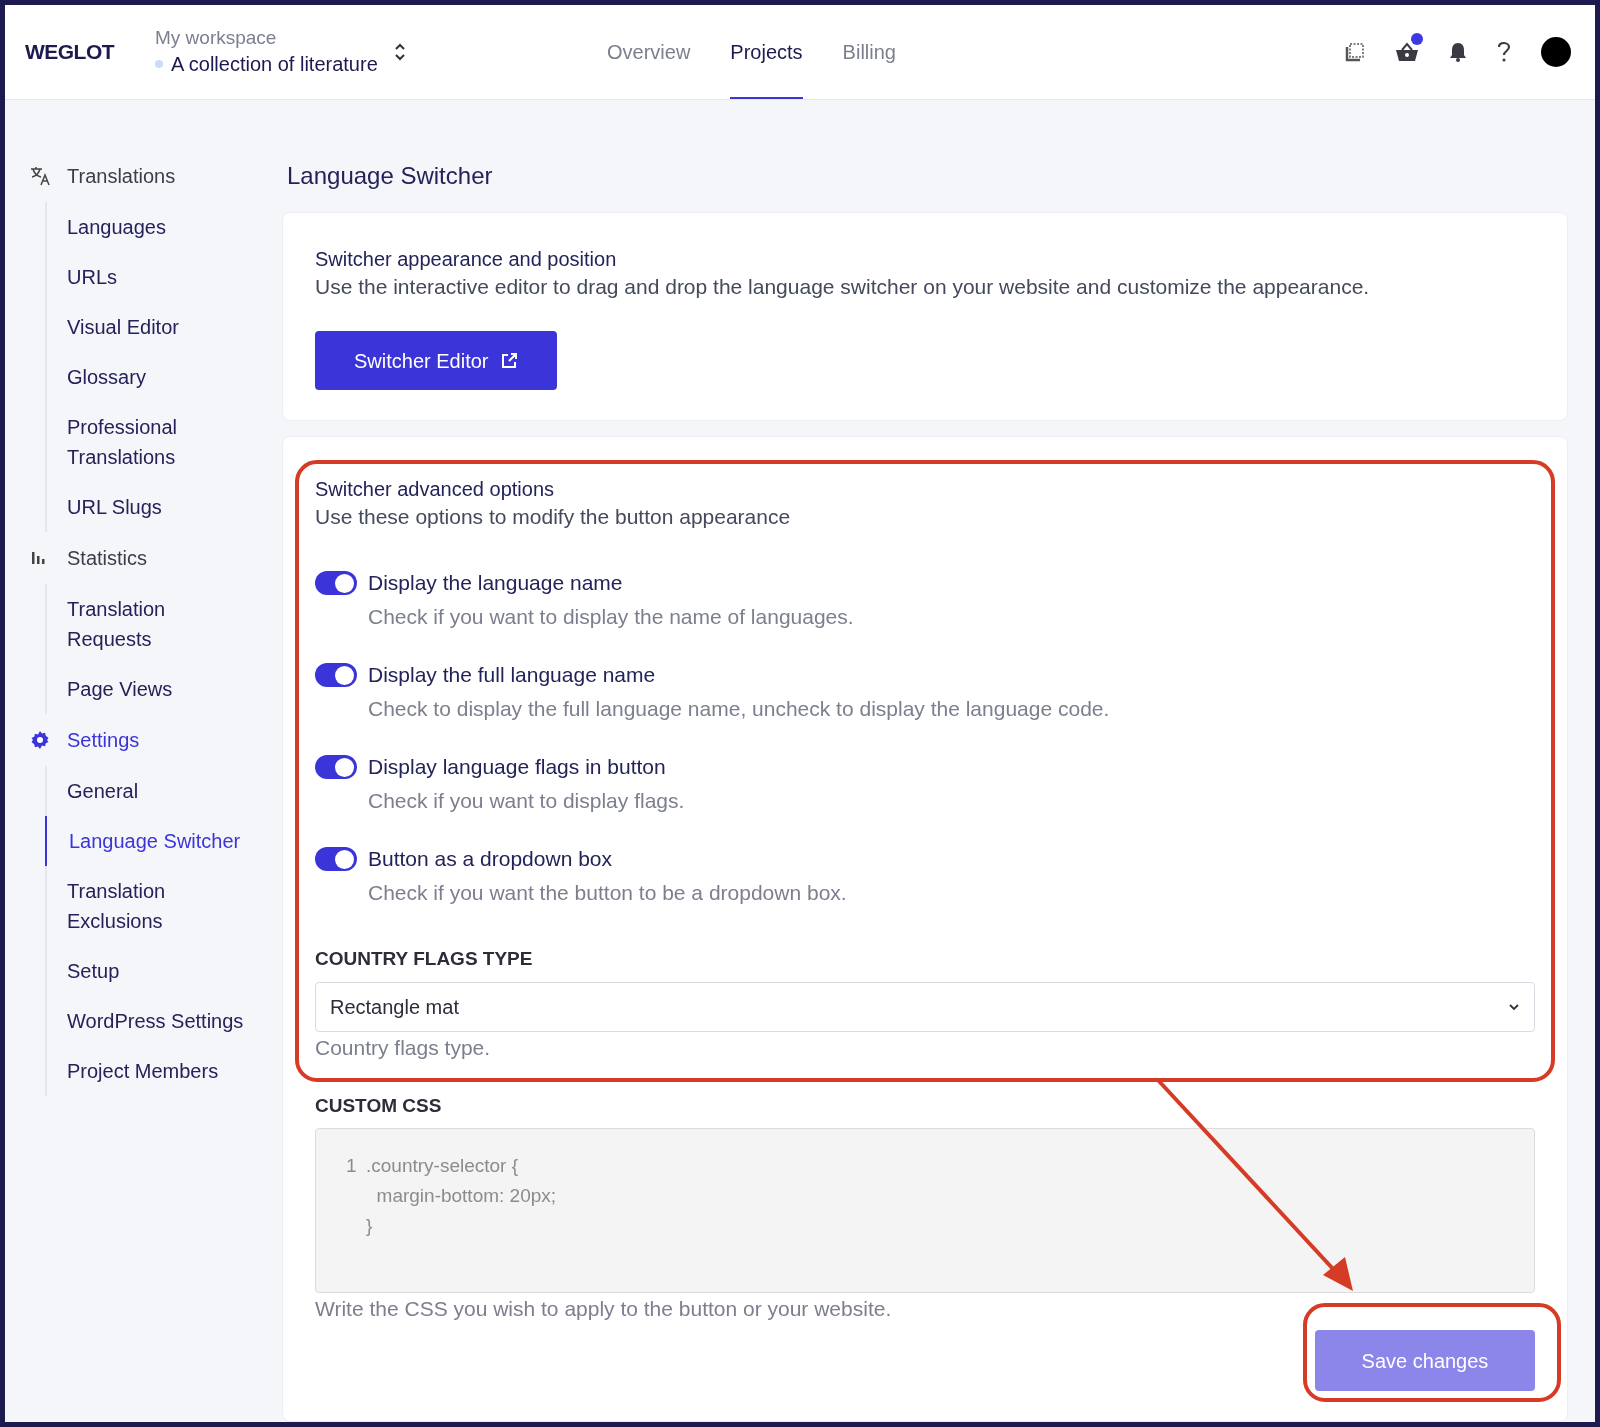 This screenshot has height=1427, width=1600. What do you see at coordinates (435, 489) in the screenshot?
I see `card-title: Switcher advanced options` at bounding box center [435, 489].